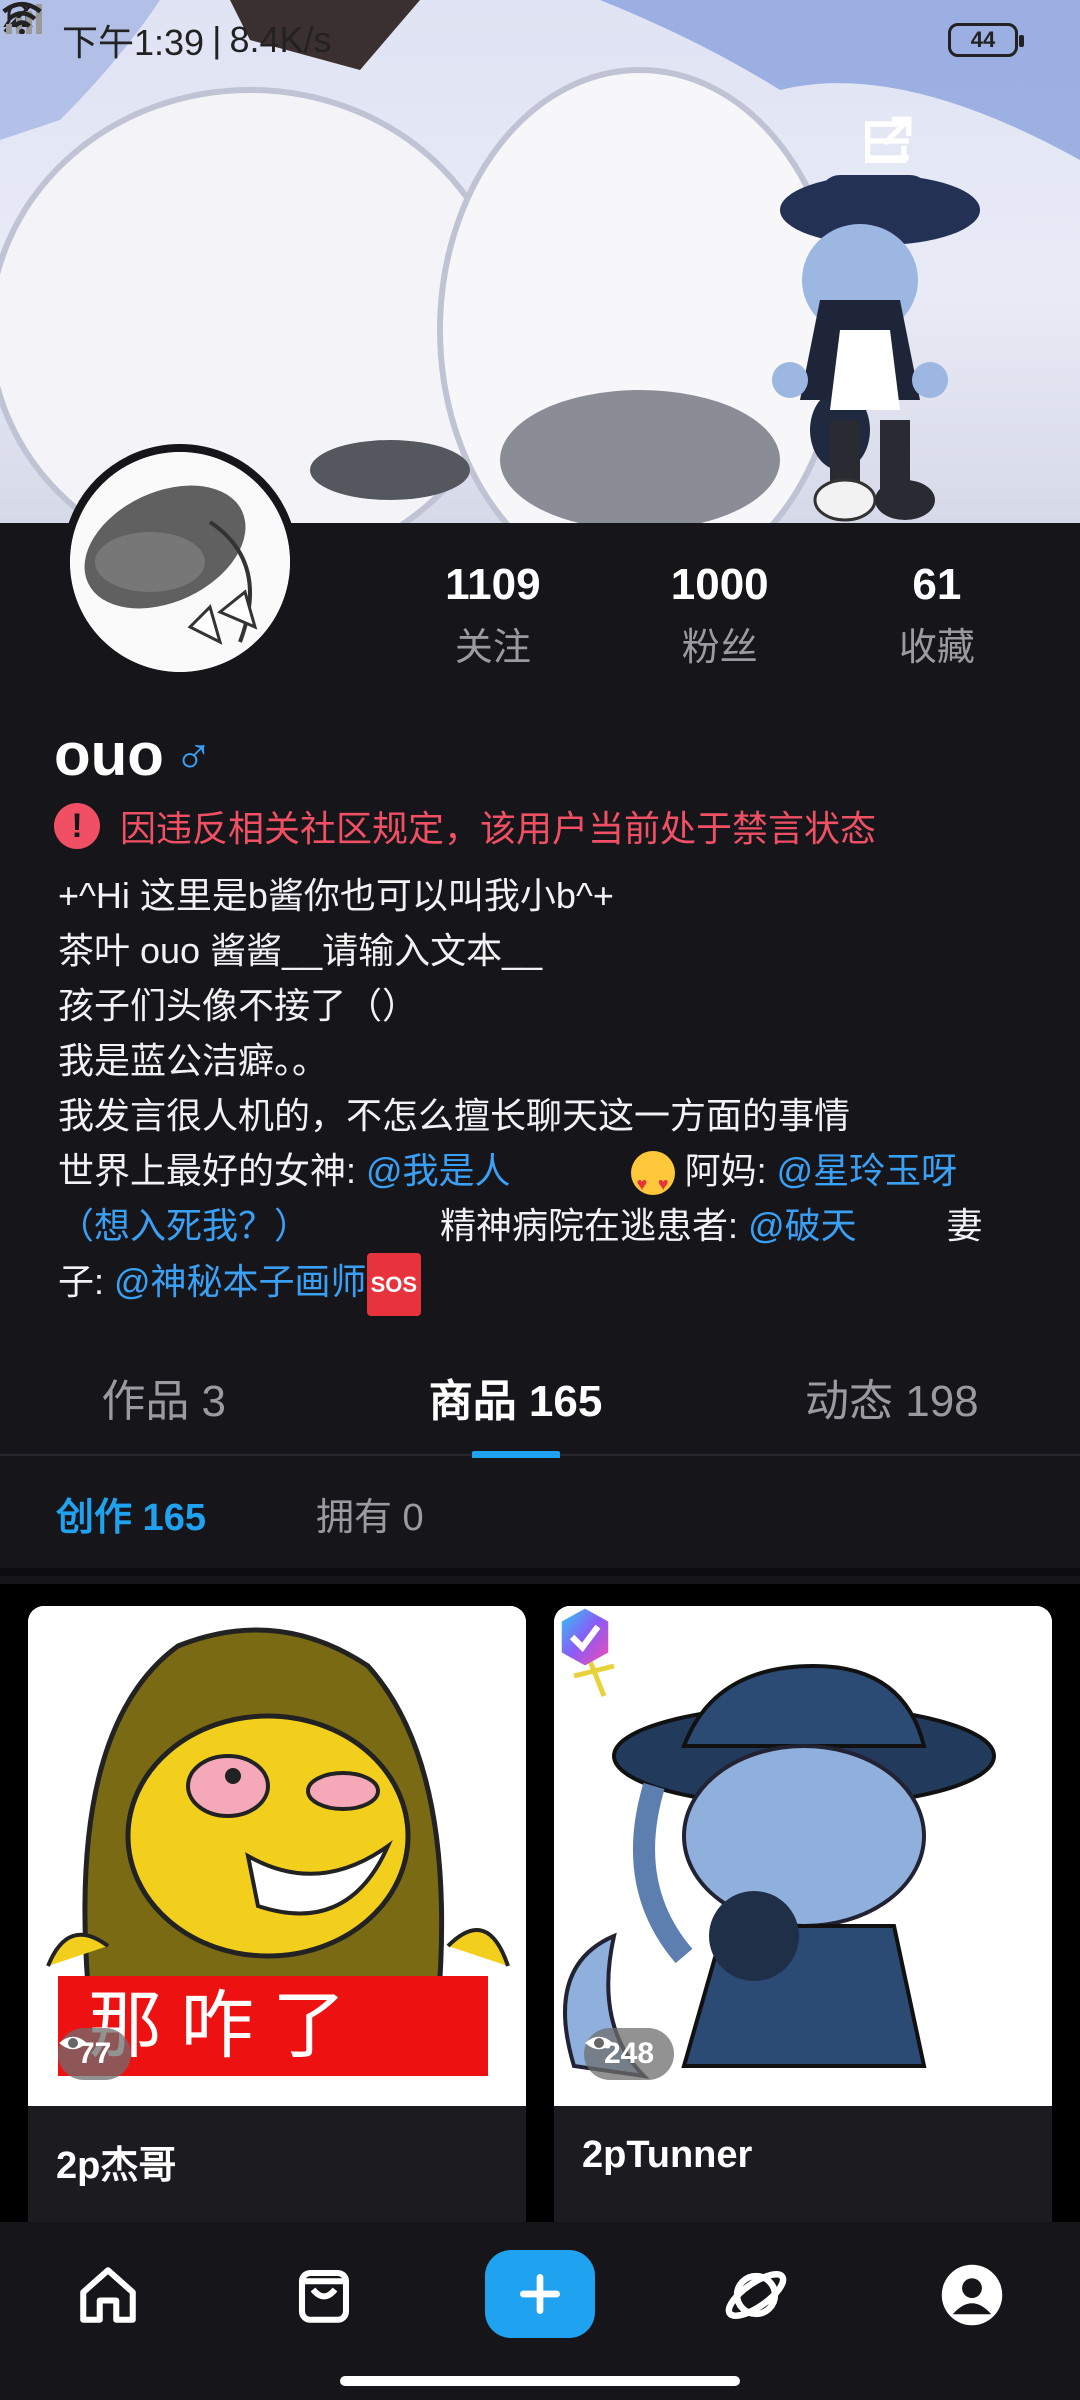 The width and height of the screenshot is (1080, 2400). What do you see at coordinates (240, 1281) in the screenshot?
I see `mention-link: @神秘本子画师` at bounding box center [240, 1281].